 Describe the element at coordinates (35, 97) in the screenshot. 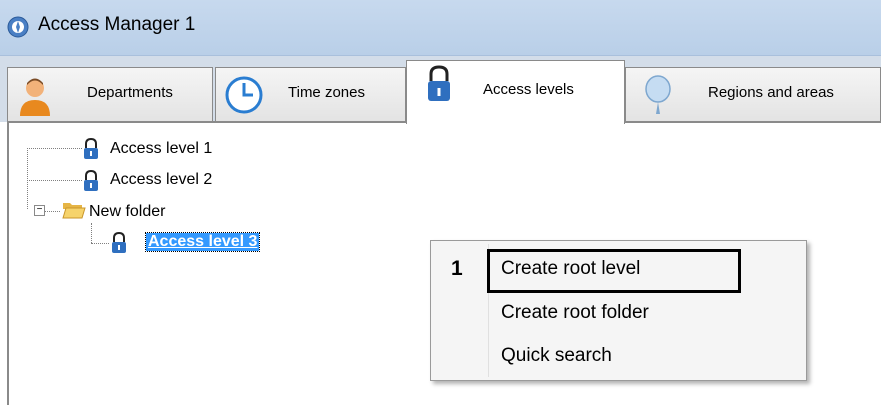

I see `person-icon` at that location.